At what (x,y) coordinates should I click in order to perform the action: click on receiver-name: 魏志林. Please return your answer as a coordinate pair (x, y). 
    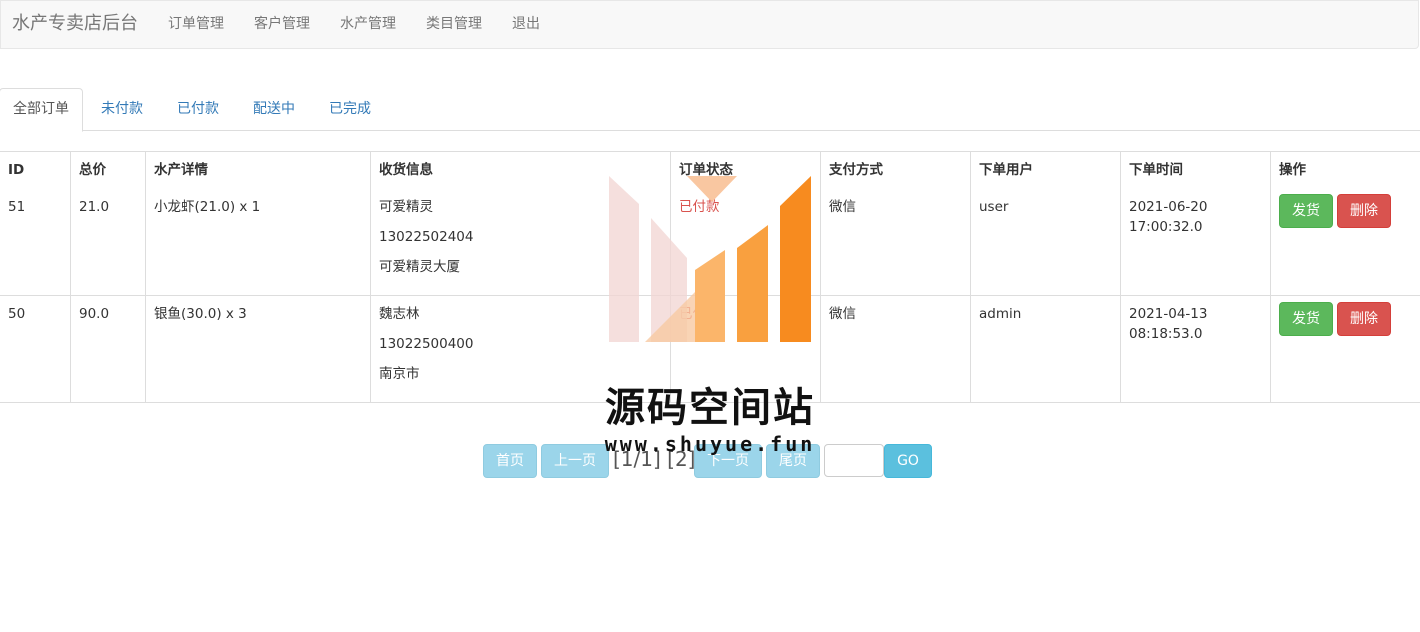
    Looking at the image, I should click on (399, 314).